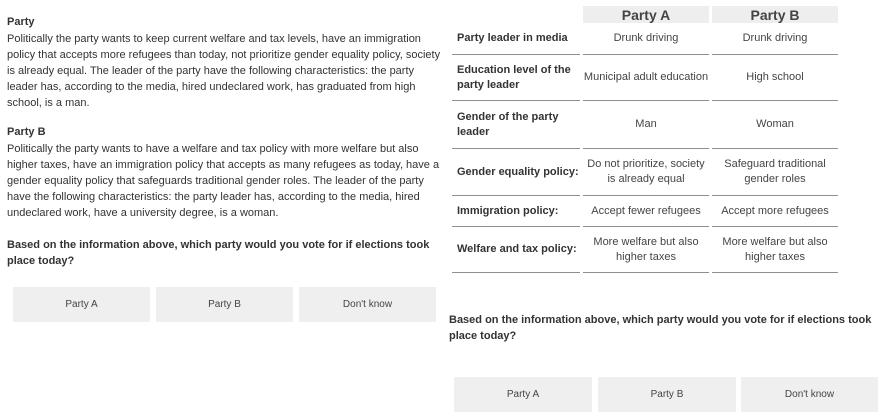 This screenshot has height=412, width=878. What do you see at coordinates (516, 125) in the screenshot?
I see `row-label: Gender of the party leader` at bounding box center [516, 125].